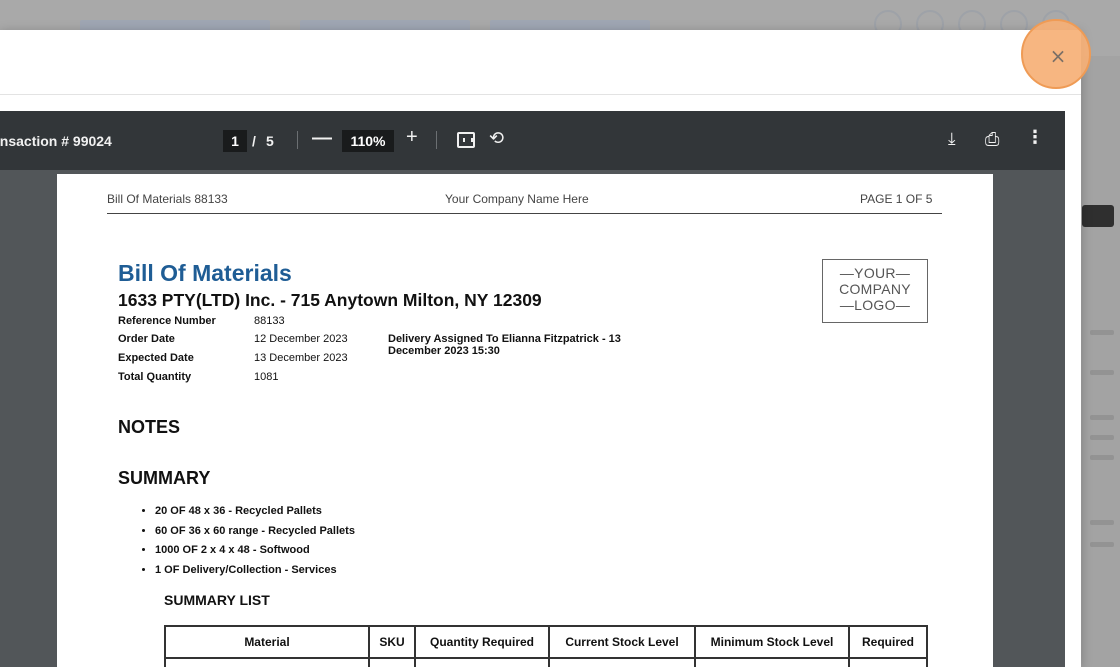 The image size is (1120, 667). Describe the element at coordinates (517, 199) in the screenshot. I see `running-header-center: Your Company Name Here` at that location.